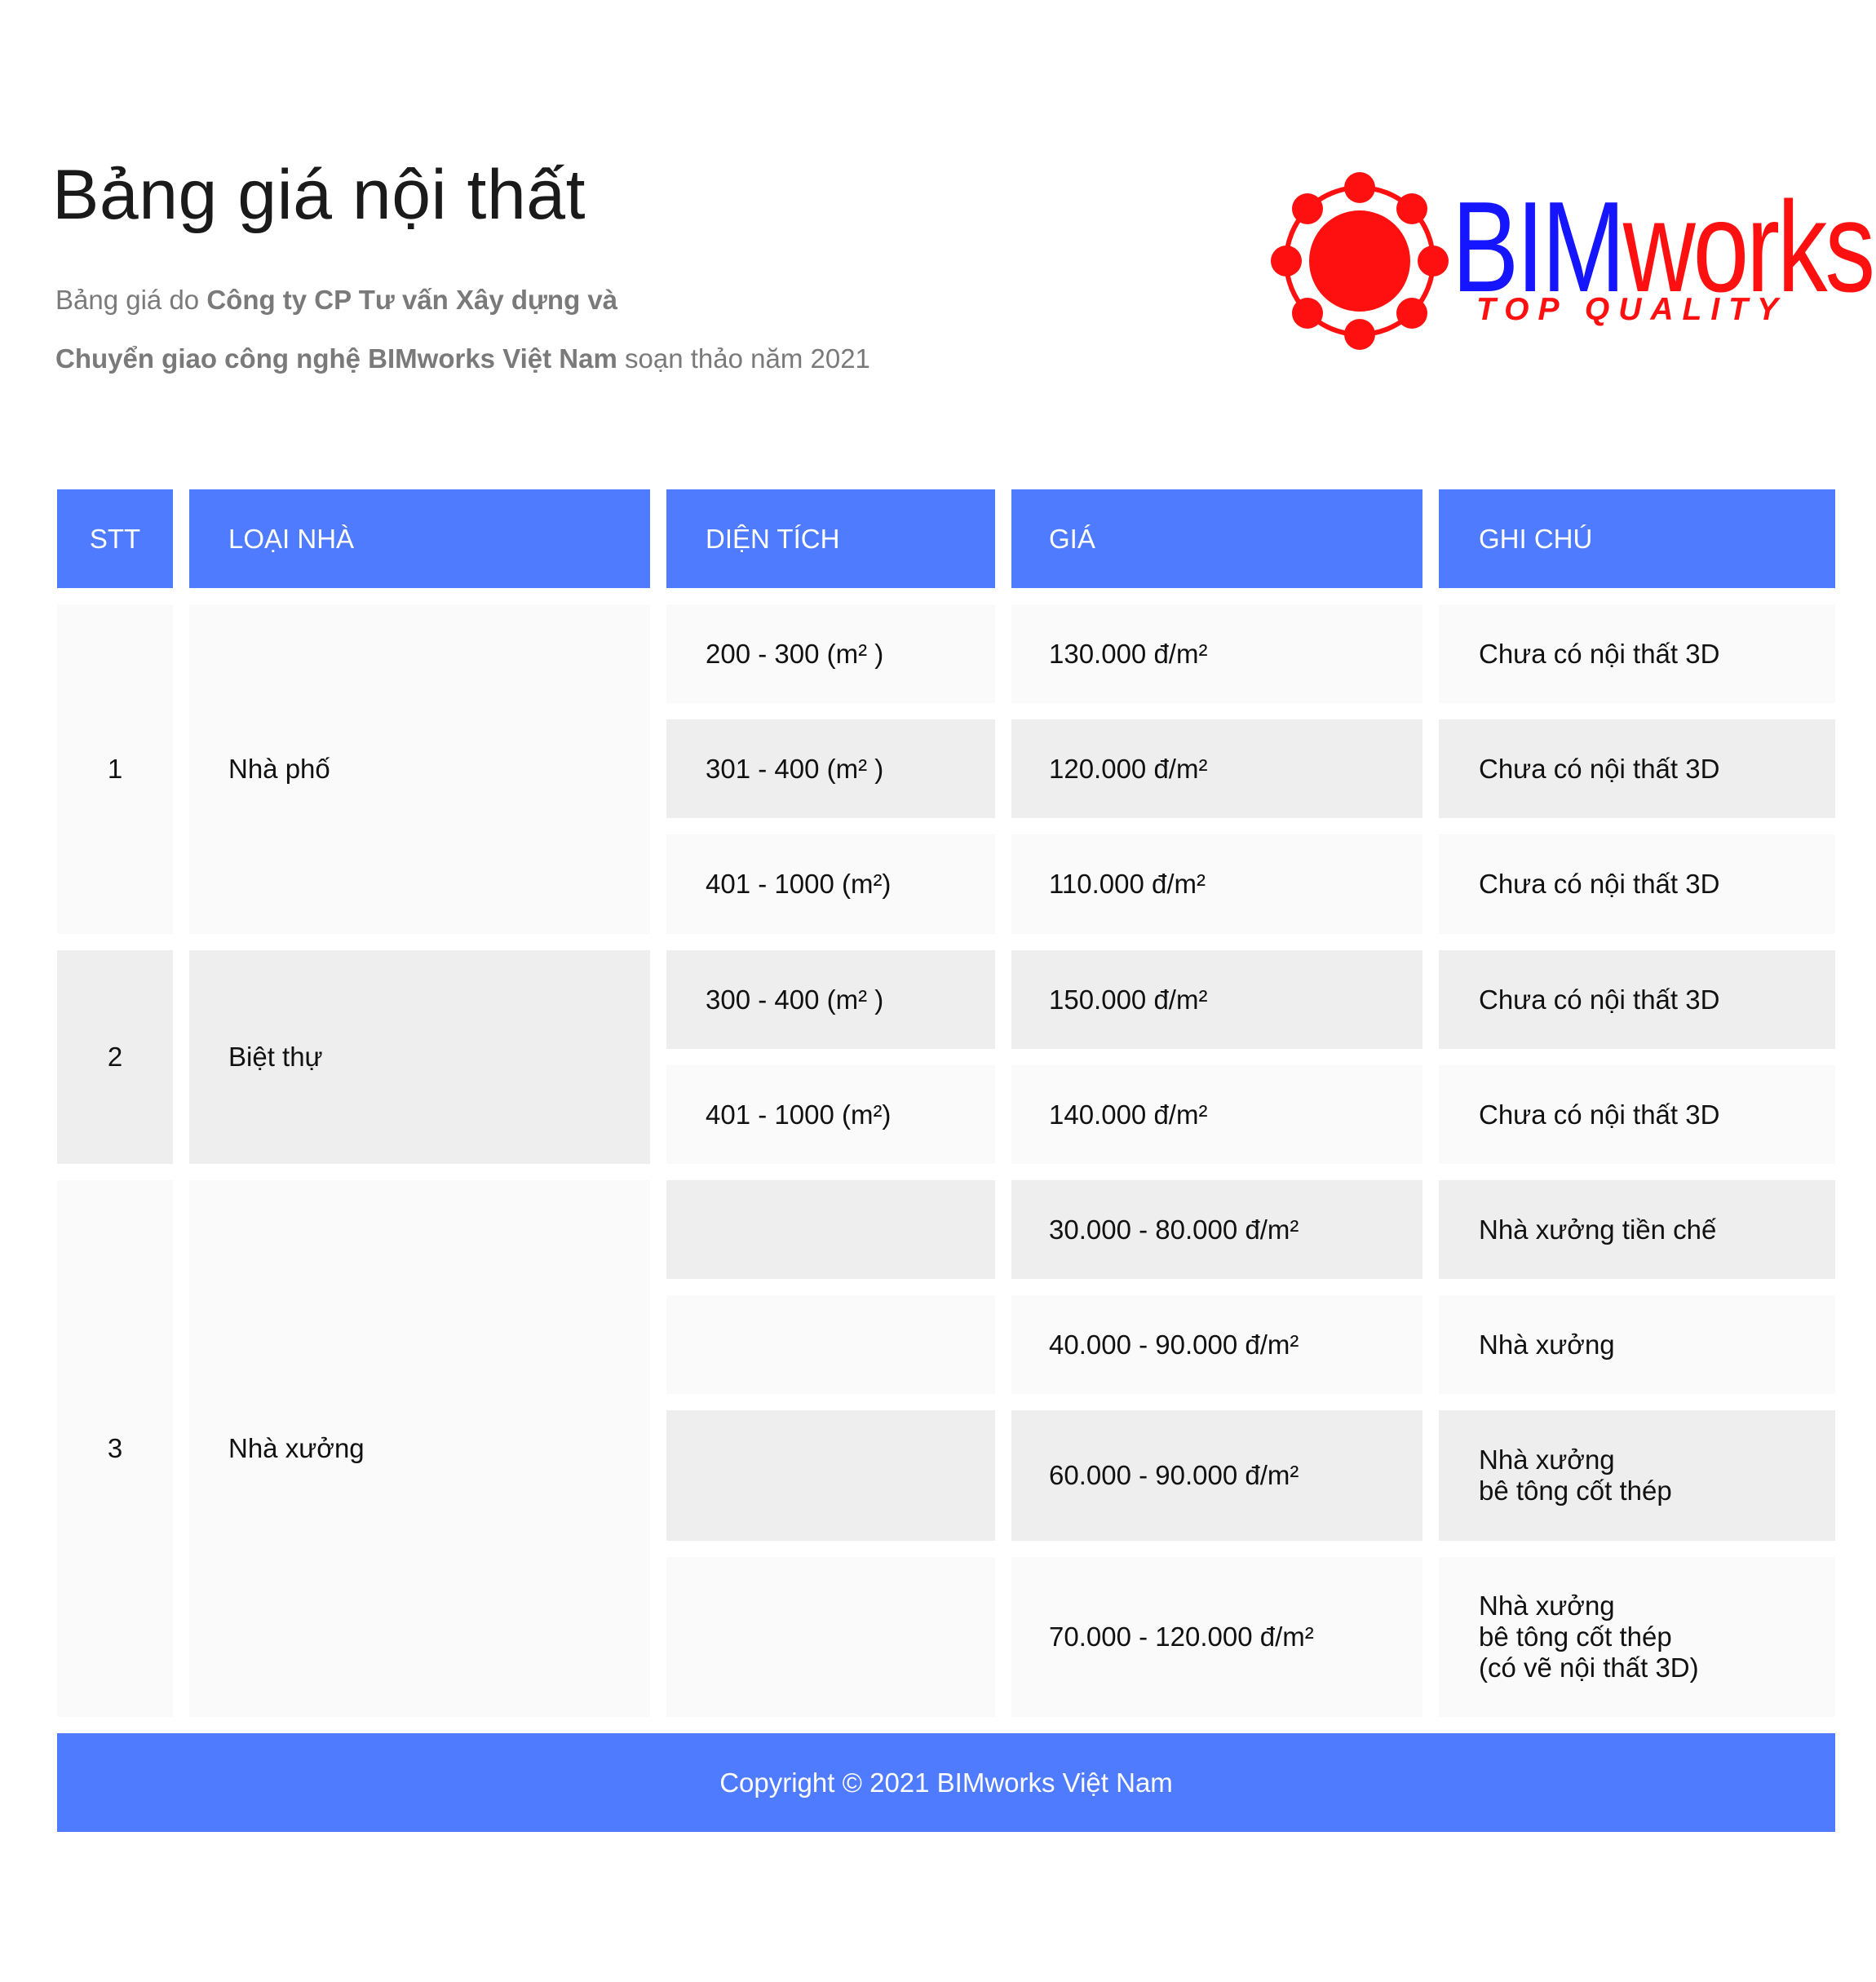 The image size is (1876, 1982). Describe the element at coordinates (419, 769) in the screenshot. I see `table-cell-house-type: Nhà phố` at that location.